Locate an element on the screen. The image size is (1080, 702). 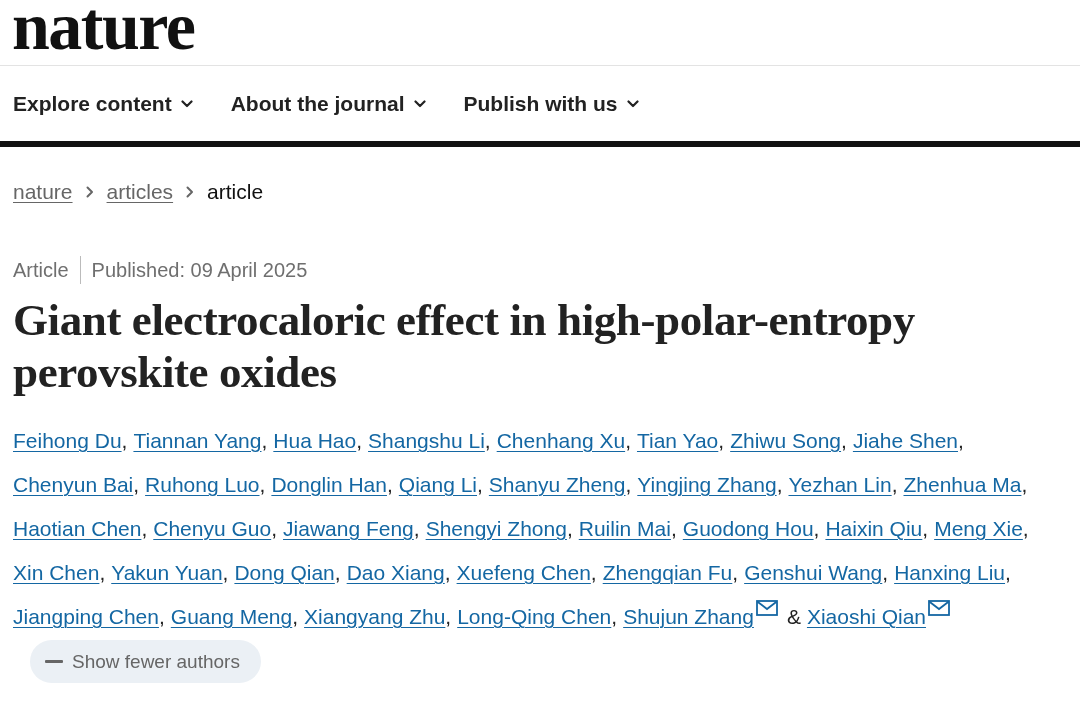
author-link: Chenhang Xu is located at coordinates (561, 440).